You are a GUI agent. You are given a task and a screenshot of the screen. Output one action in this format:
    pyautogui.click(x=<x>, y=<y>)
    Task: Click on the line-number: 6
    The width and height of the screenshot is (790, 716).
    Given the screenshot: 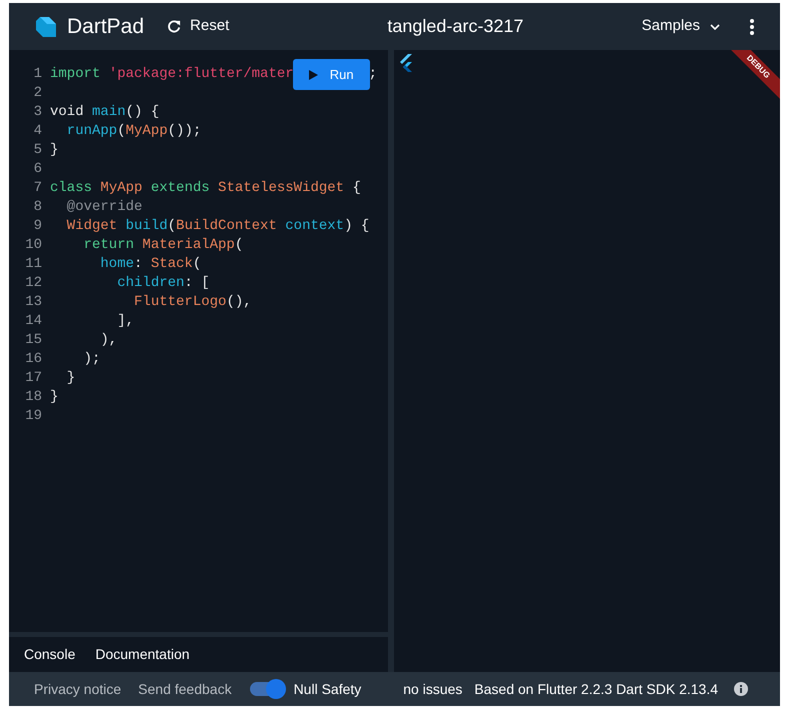 What is the action you would take?
    pyautogui.click(x=37, y=169)
    